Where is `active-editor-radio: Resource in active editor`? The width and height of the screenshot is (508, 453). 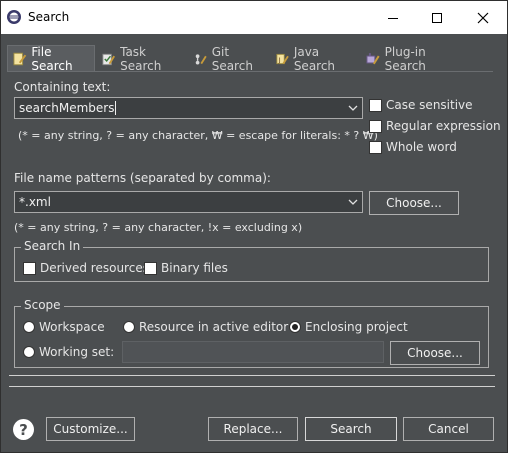
active-editor-radio: Resource in active editor is located at coordinates (205, 327).